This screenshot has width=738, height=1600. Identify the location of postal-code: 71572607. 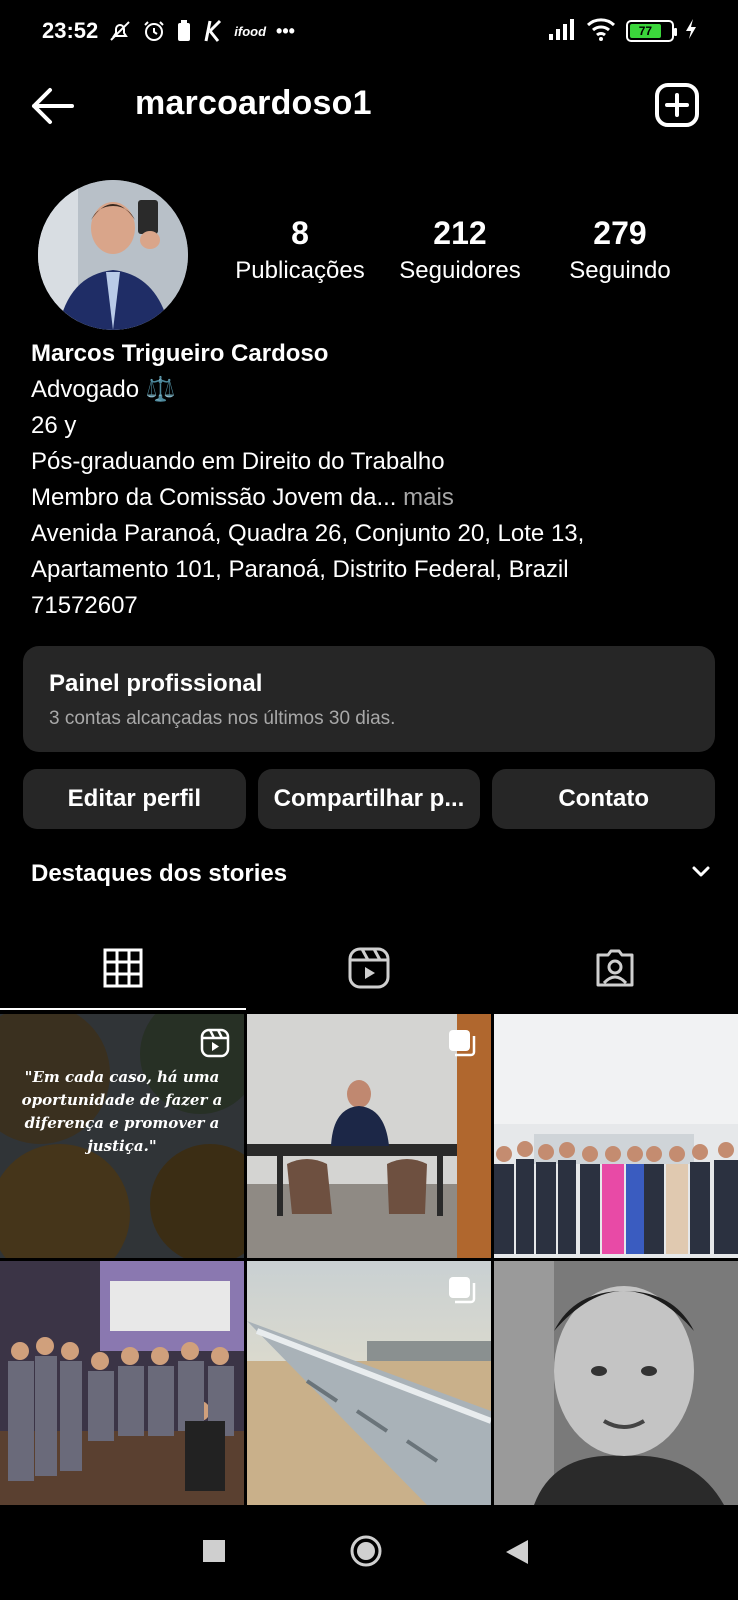
(371, 606).